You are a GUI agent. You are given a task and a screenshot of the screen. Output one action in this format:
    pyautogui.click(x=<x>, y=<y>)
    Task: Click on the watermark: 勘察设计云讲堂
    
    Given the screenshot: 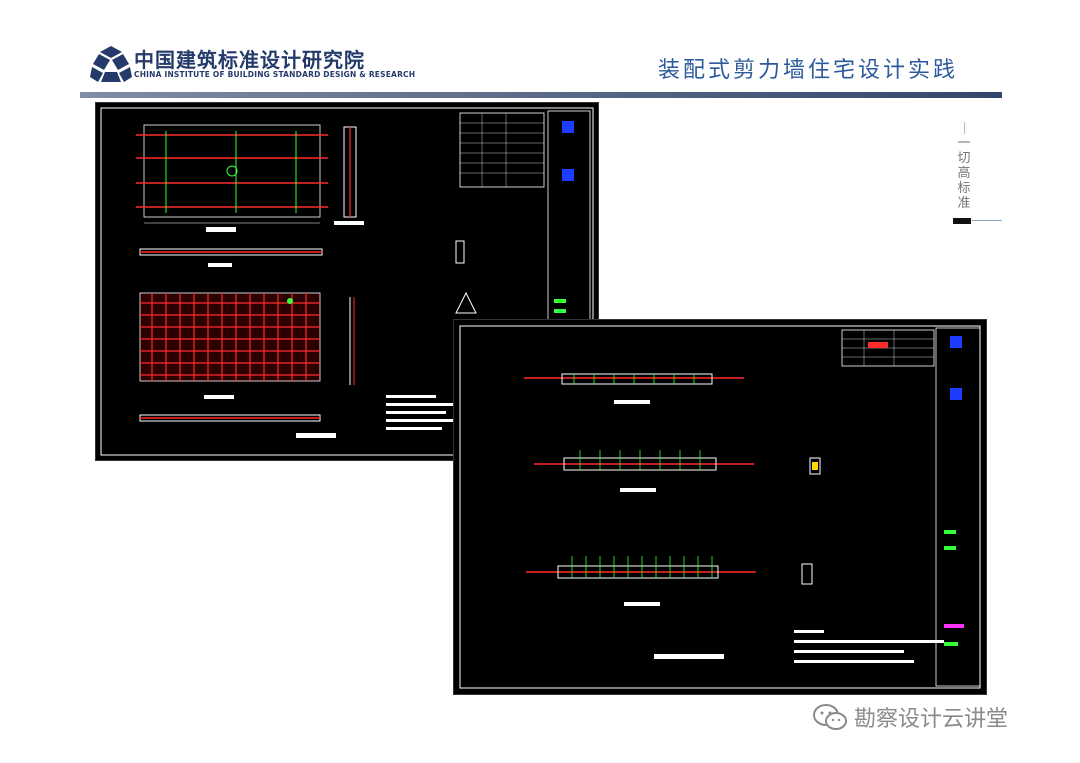 What is the action you would take?
    pyautogui.click(x=910, y=717)
    